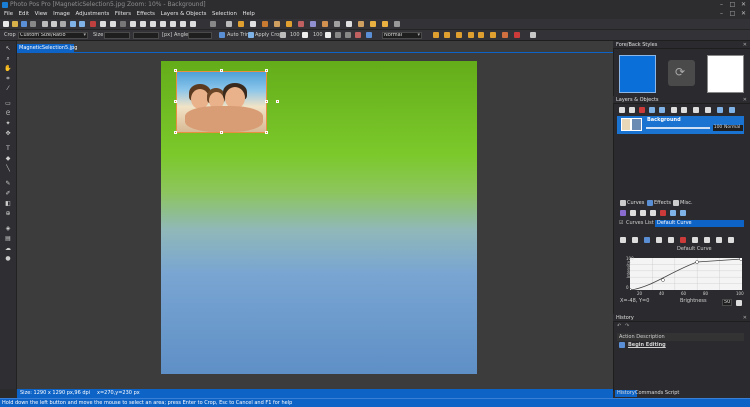  Describe the element at coordinates (643, 213) in the screenshot. I see `curve-save-icon` at that location.